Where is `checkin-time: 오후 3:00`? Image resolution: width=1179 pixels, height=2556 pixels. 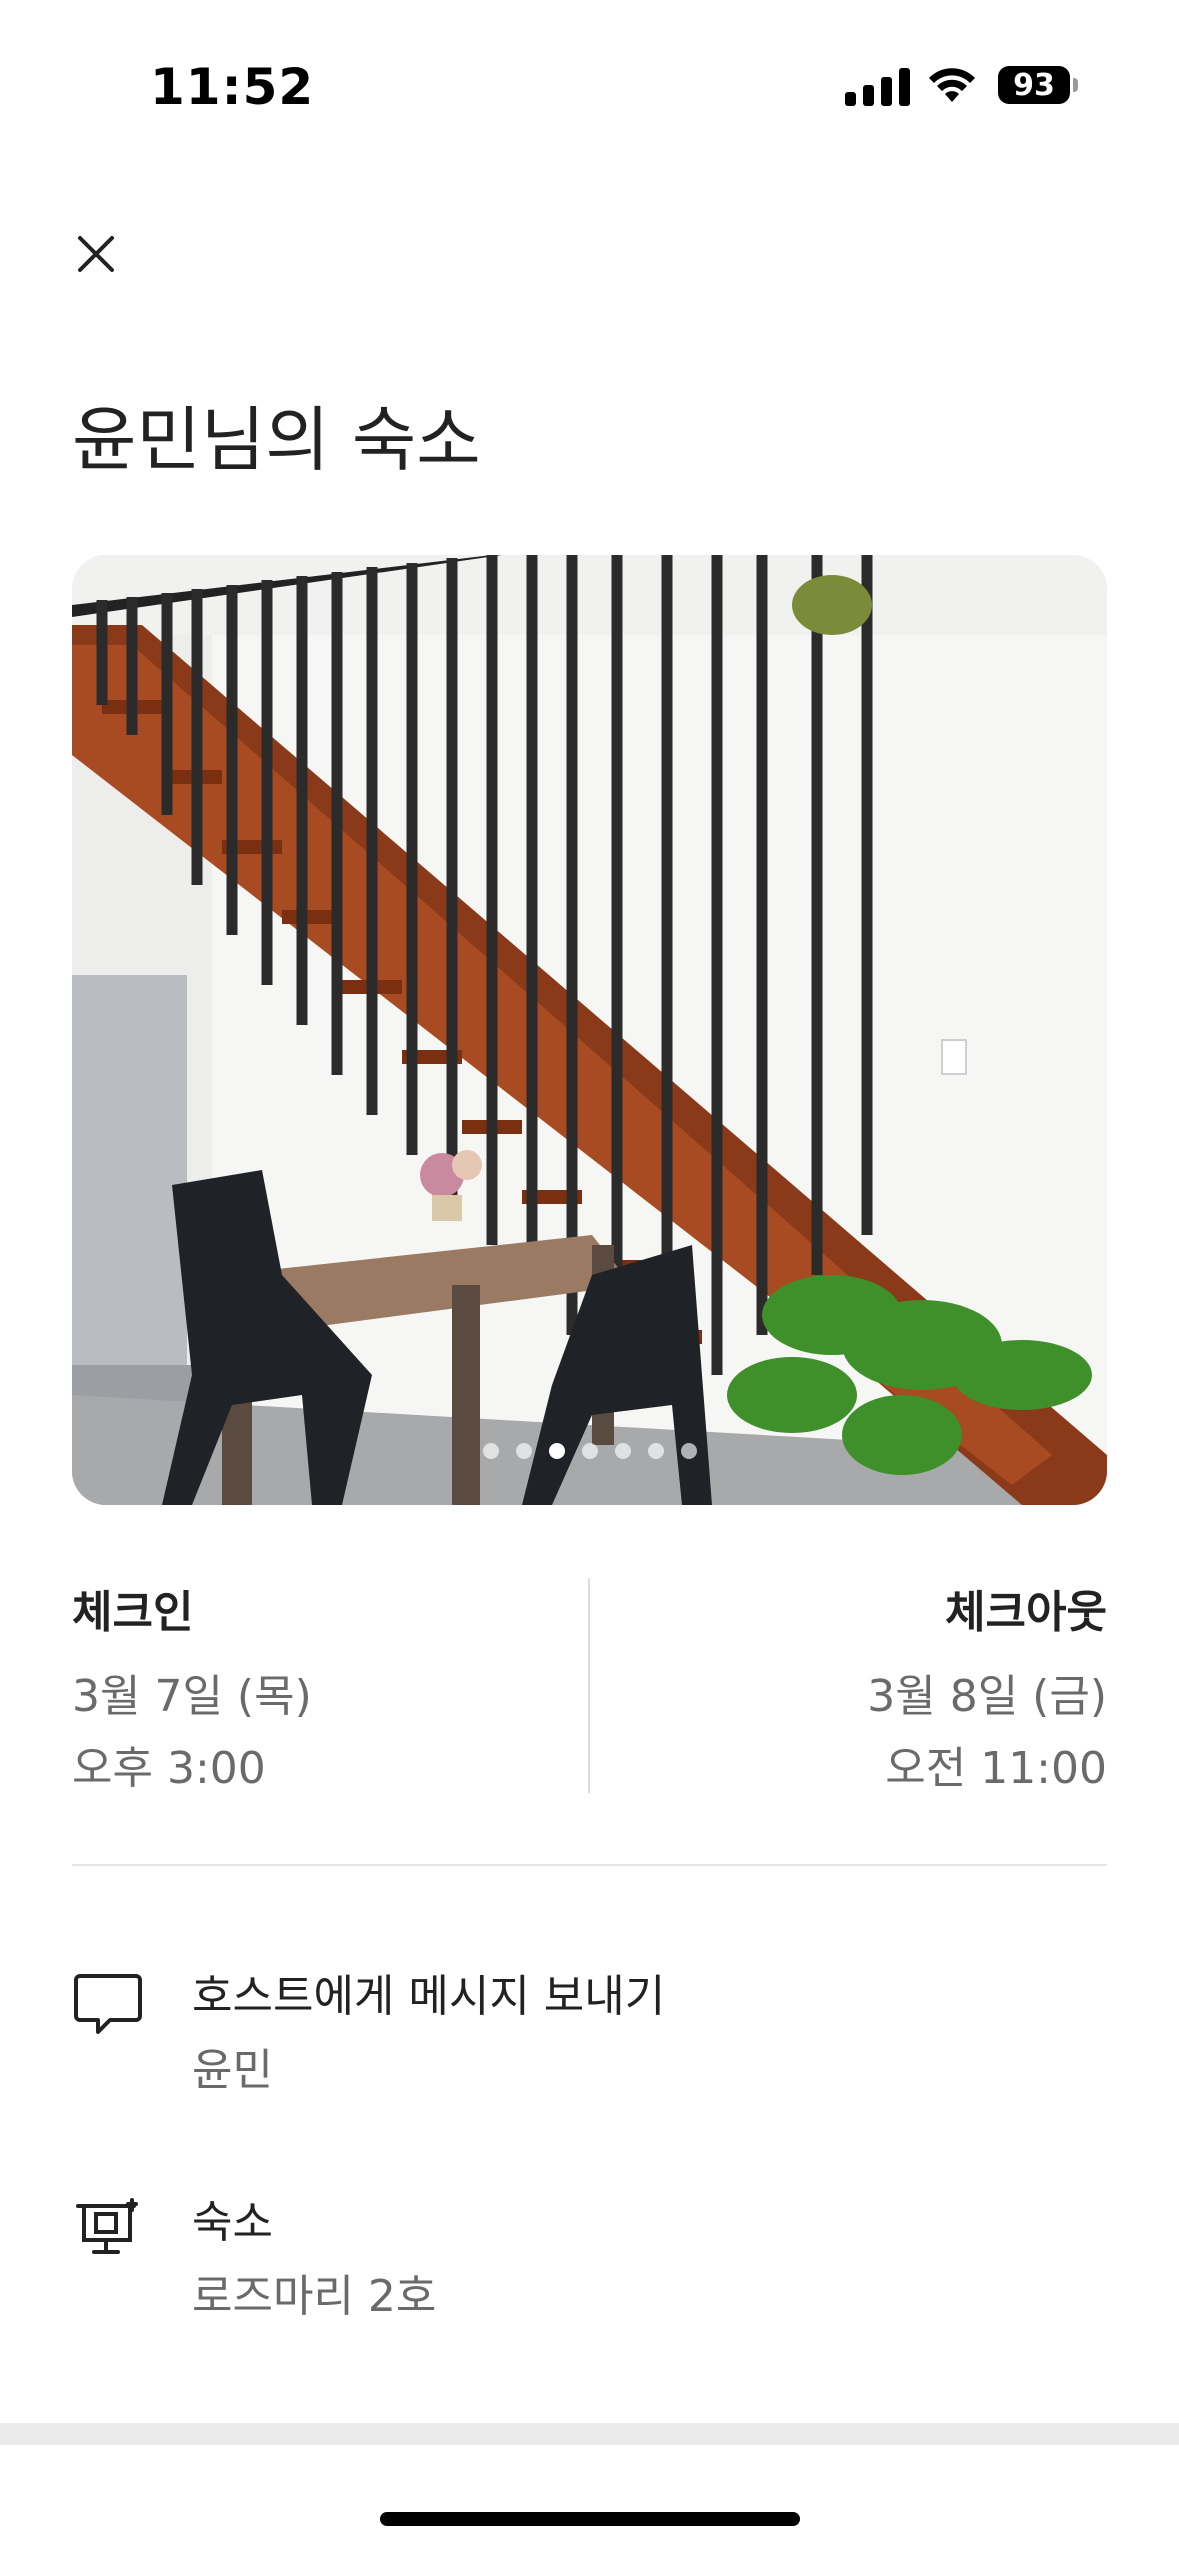 checkin-time: 오후 3:00 is located at coordinates (169, 1768).